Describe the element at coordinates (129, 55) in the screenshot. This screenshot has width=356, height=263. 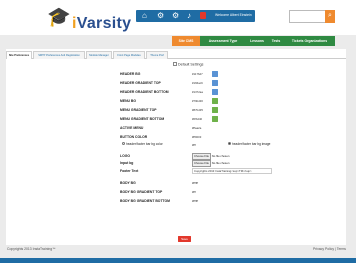
I see `tab-front-page-modules: Front Page Modules` at that location.